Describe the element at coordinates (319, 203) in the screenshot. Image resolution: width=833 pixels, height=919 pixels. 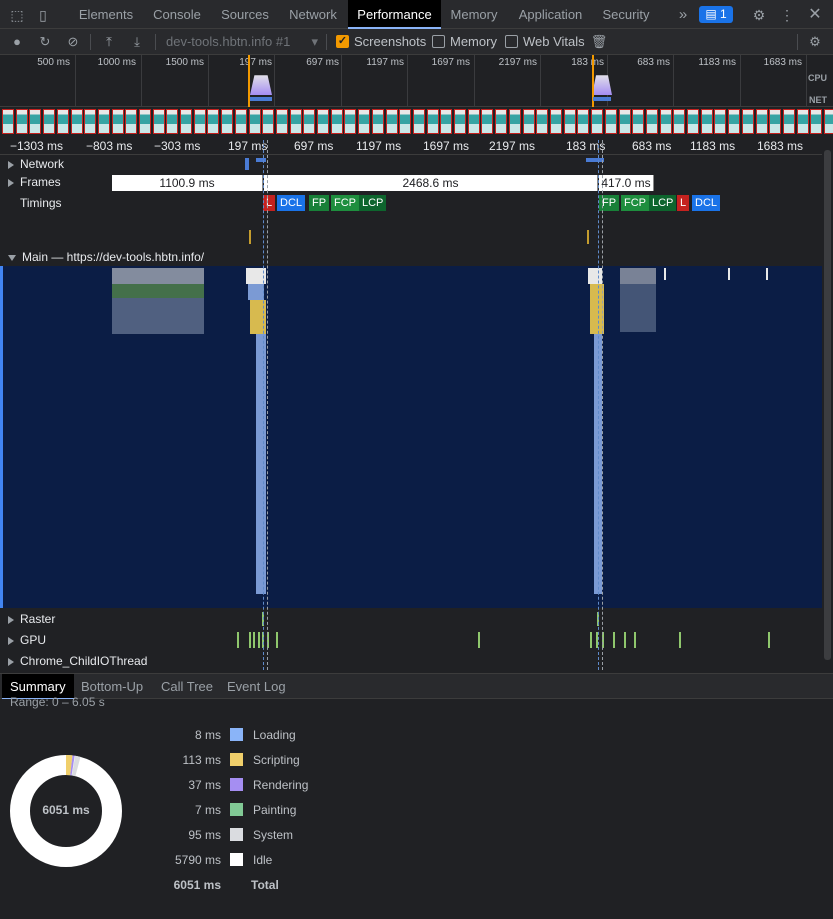
I see `timing-marker: FP` at that location.